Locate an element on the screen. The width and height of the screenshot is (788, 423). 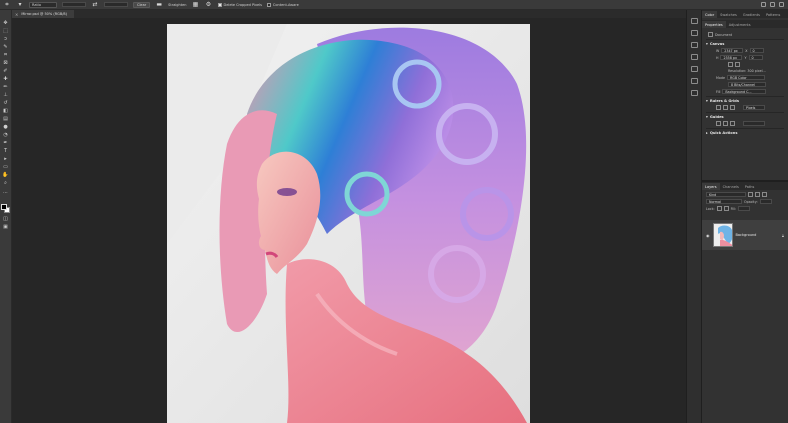
delete-cropped-checkbox: Delete Cropped Pixels is located at coordinates (239, 4).